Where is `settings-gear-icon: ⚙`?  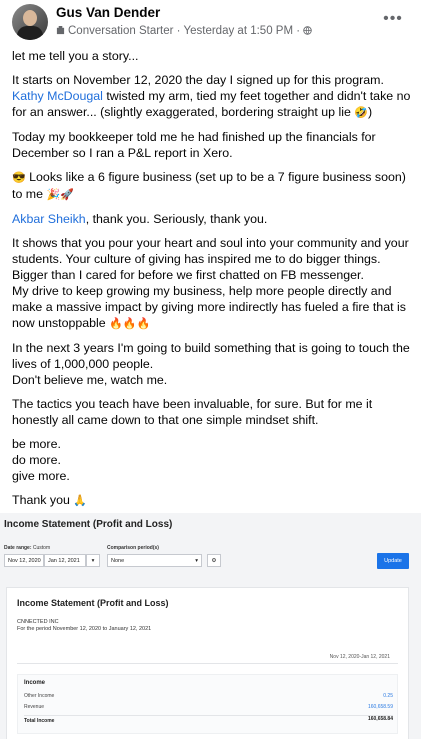
settings-gear-icon: ⚙ is located at coordinates (214, 560).